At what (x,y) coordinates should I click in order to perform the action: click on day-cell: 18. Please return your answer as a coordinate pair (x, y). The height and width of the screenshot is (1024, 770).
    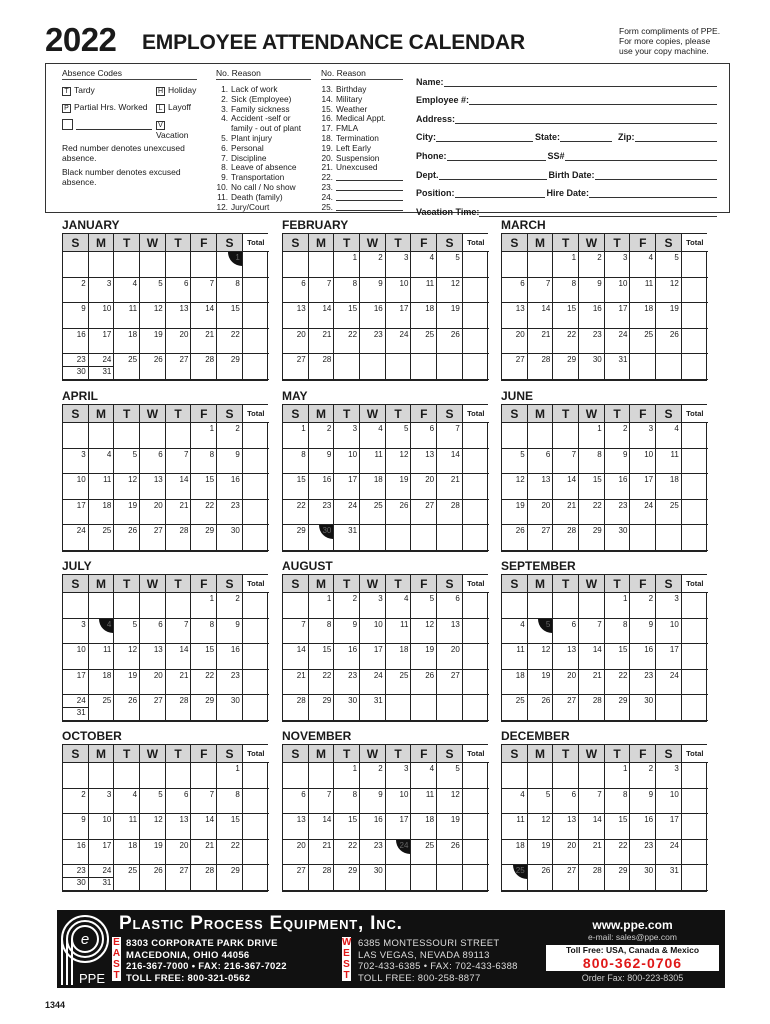
    Looking at the image, I should click on (101, 682).